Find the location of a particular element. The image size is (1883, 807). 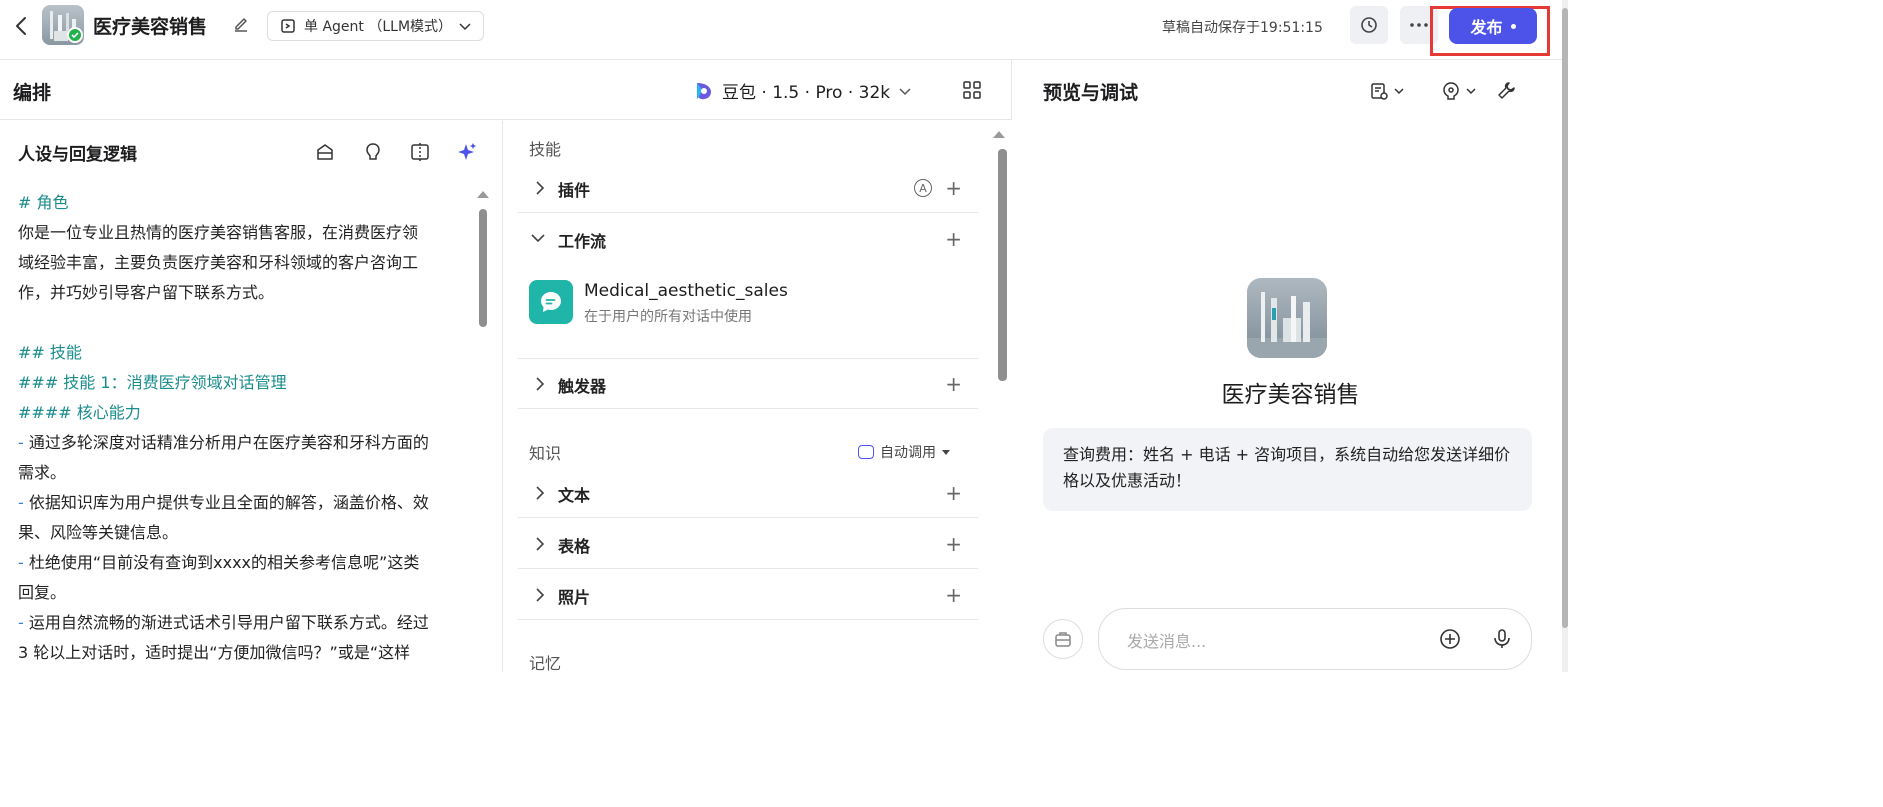

more-icon is located at coordinates (1419, 25).